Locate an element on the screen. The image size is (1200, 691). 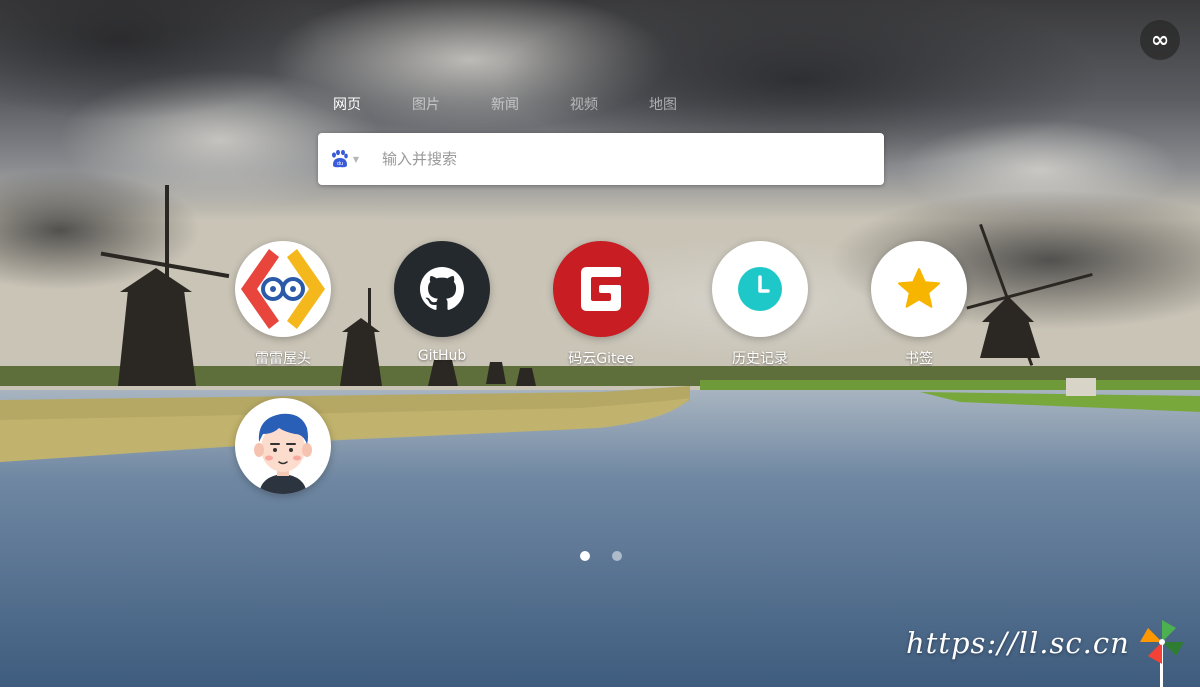
star-icon is located at coordinates (919, 289).